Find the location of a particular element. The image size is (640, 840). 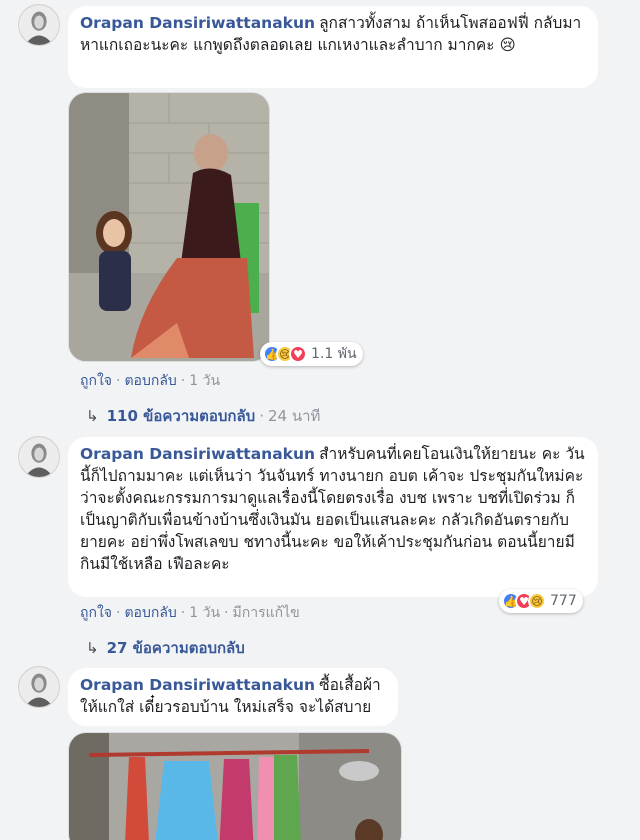

replies-count-link: 110 ข้อความตอบกลับ is located at coordinates (181, 416).